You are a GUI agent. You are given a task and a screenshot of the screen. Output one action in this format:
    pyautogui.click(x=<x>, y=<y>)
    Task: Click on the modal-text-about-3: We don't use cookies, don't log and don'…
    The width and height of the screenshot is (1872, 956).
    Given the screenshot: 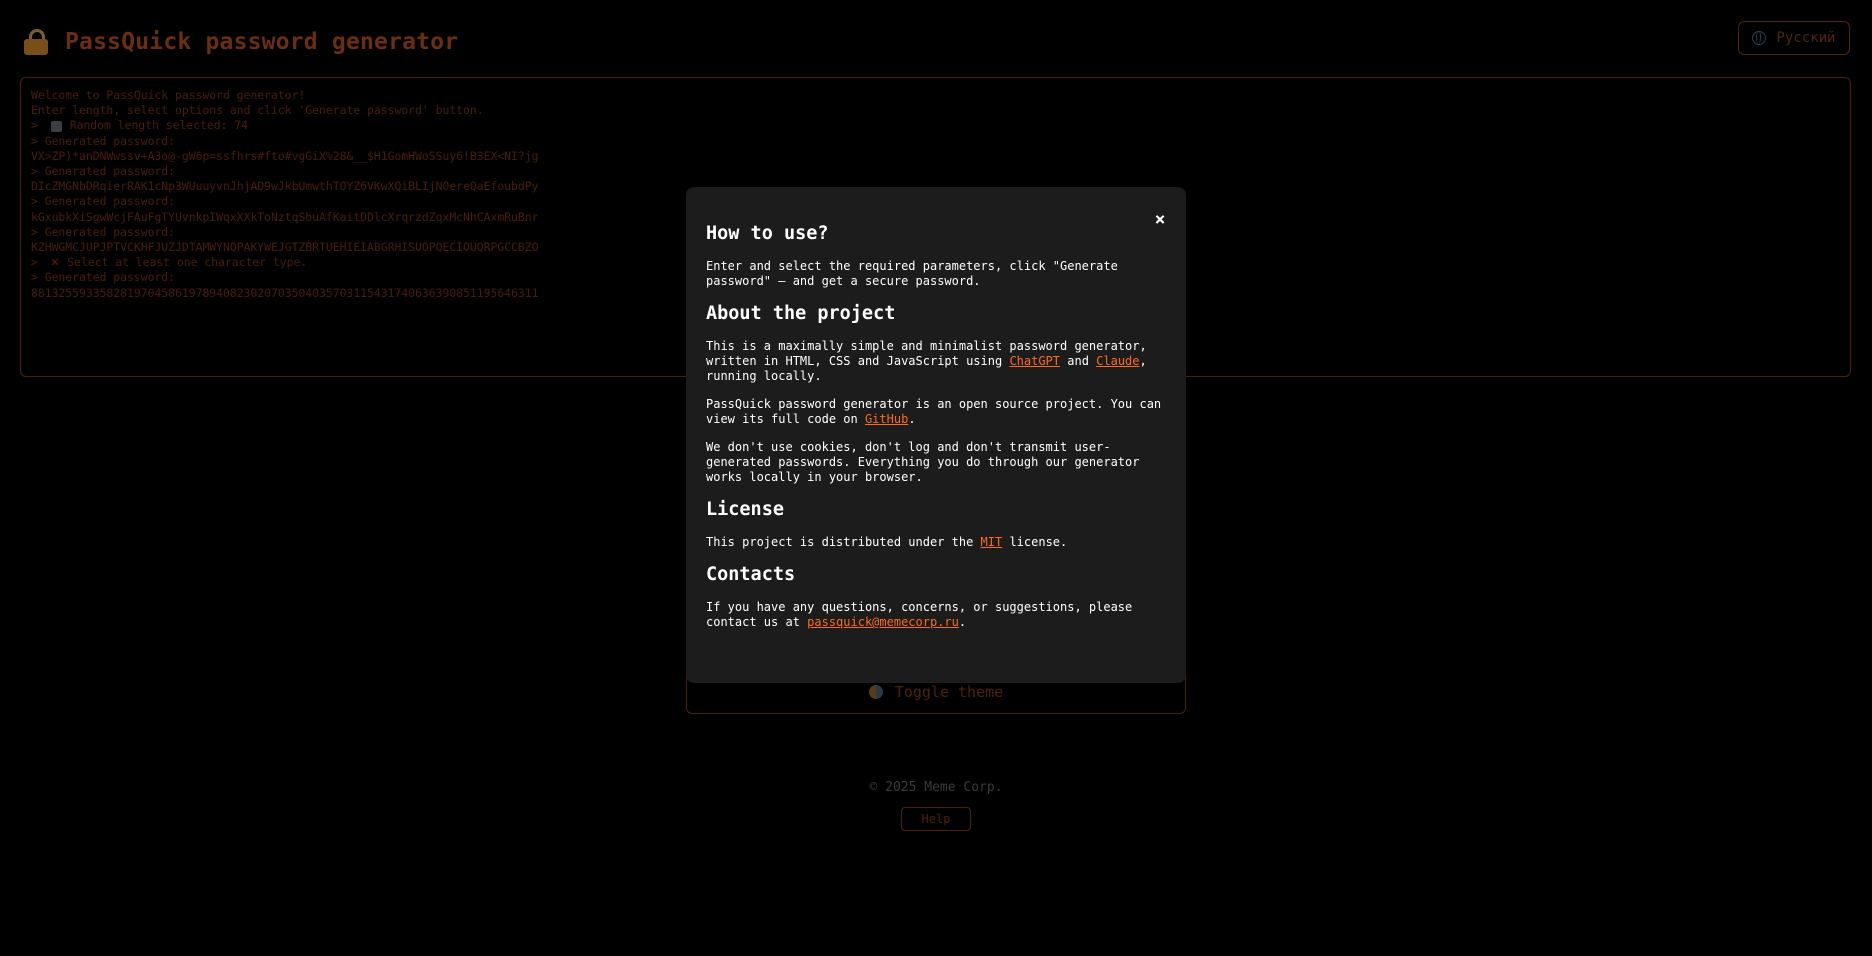 What is the action you would take?
    pyautogui.click(x=923, y=462)
    